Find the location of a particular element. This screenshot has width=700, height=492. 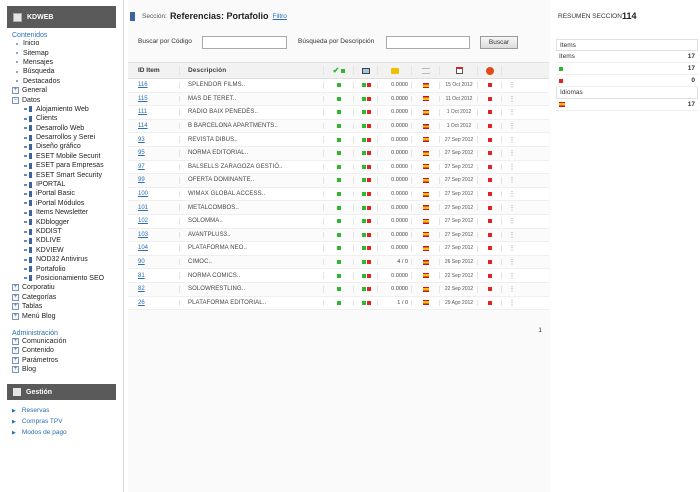

search-code-input is located at coordinates (244, 42).